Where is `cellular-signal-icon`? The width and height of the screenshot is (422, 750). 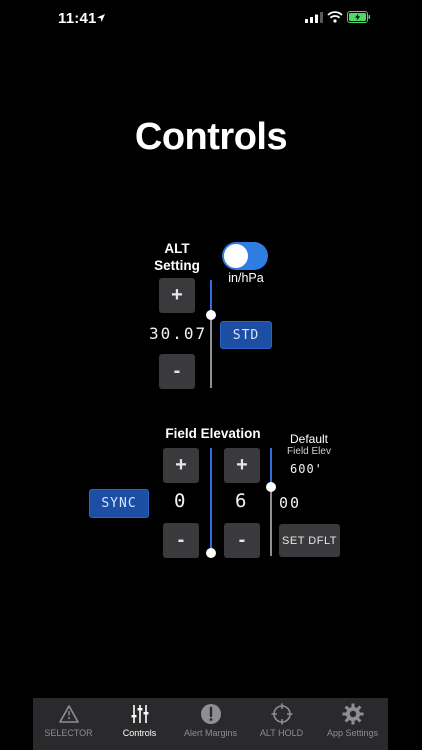
cellular-signal-icon is located at coordinates (314, 17).